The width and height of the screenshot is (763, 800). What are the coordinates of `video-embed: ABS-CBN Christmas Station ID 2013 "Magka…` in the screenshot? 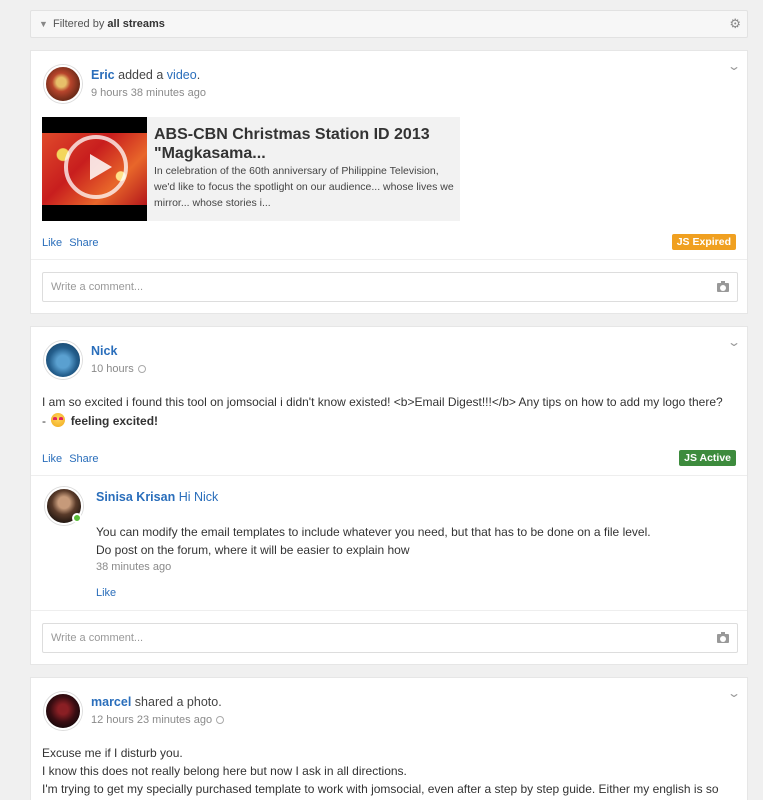 It's located at (251, 169).